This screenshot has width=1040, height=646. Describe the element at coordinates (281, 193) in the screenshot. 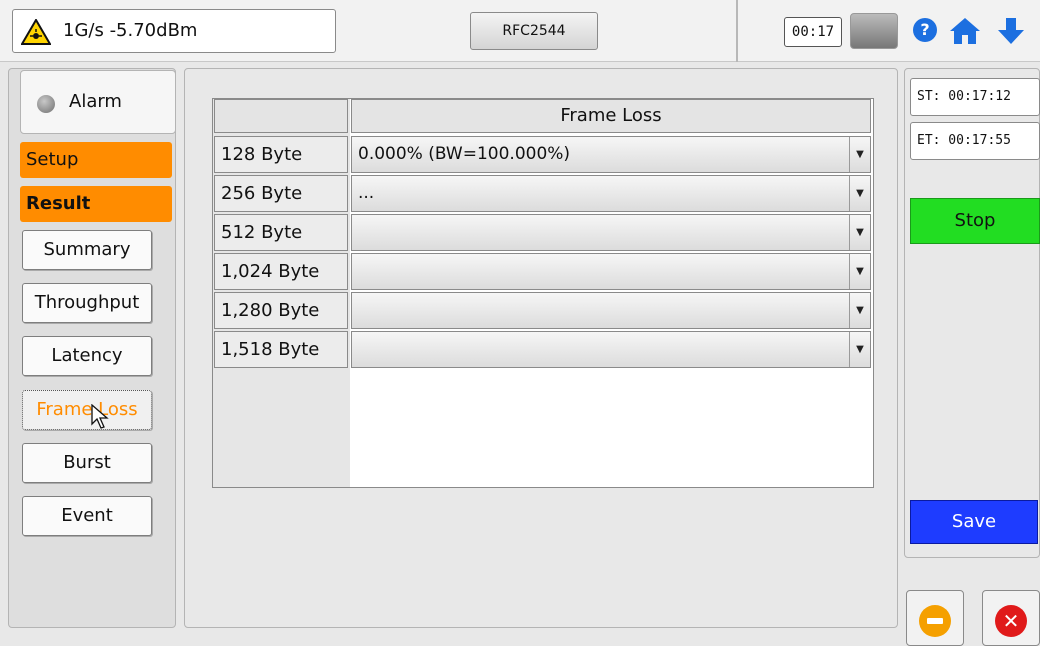

I see `row-label-256: 256 Byte` at that location.